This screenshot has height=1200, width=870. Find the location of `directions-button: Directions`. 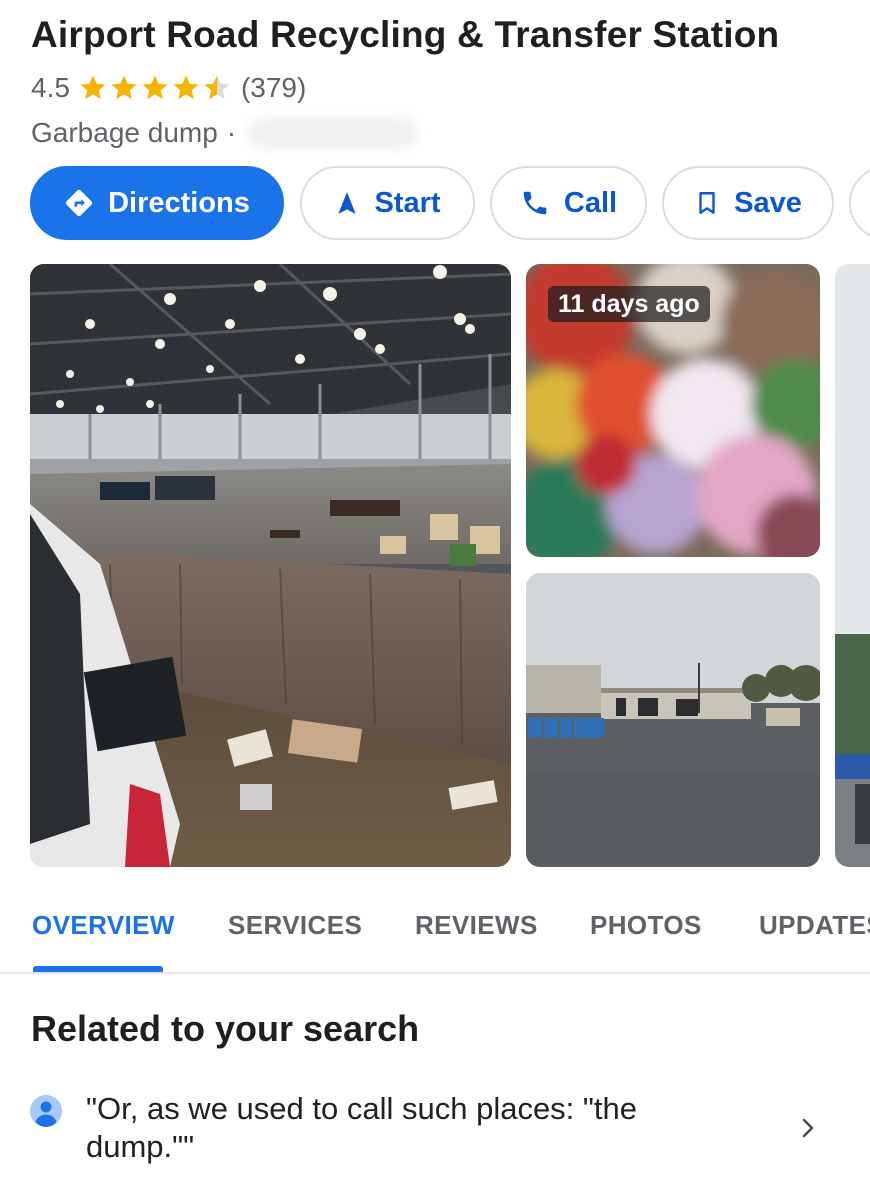

directions-button: Directions is located at coordinates (157, 203).